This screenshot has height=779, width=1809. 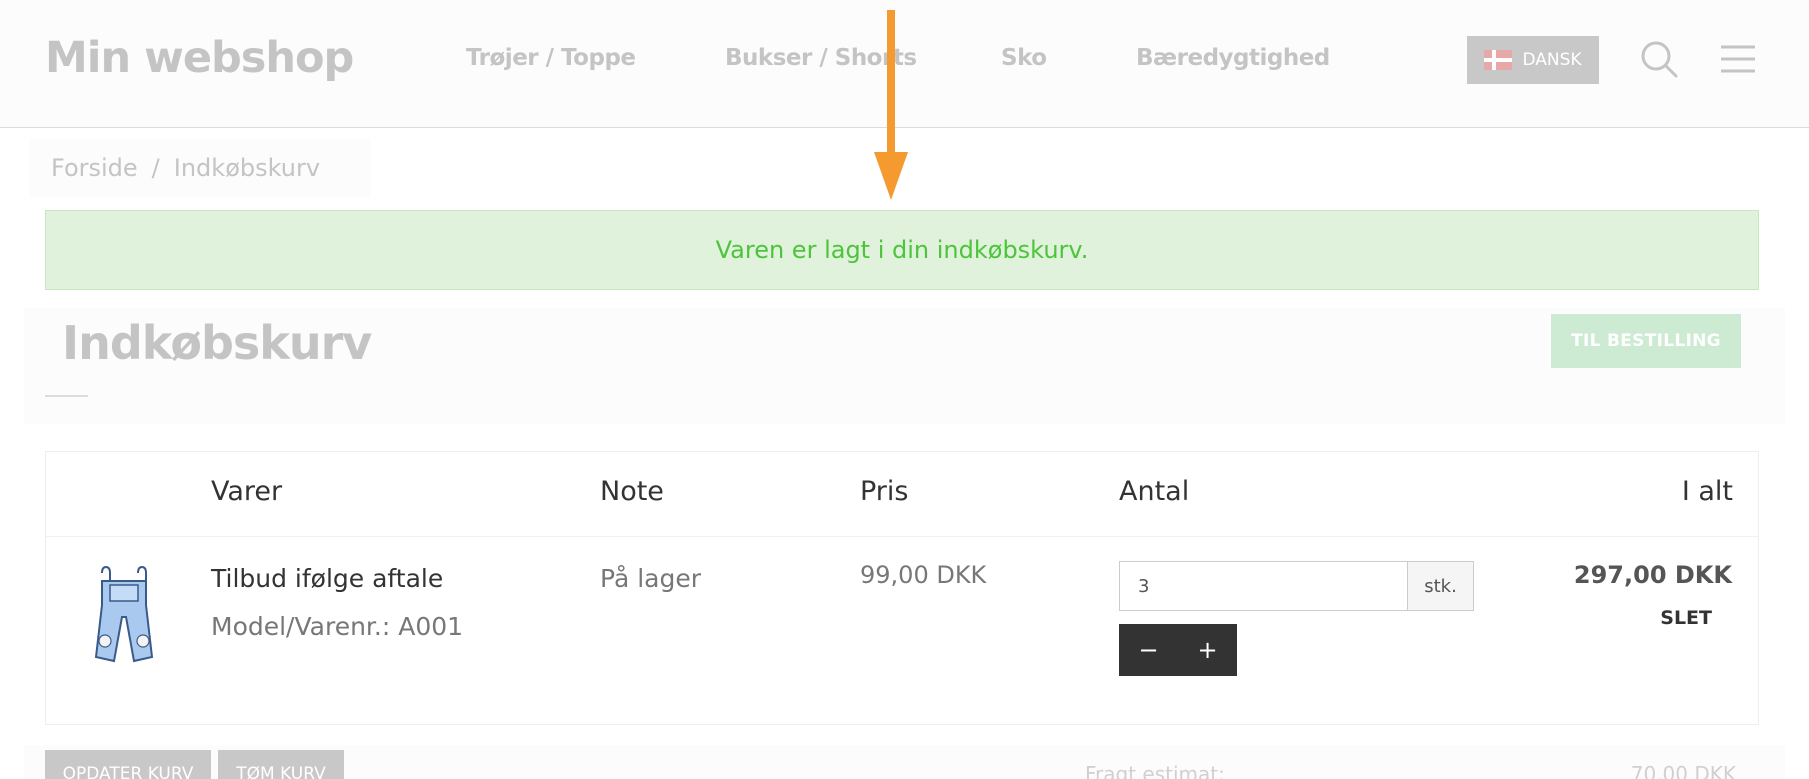 I want to click on product-model-number: Model/Varenr.: A001, so click(x=337, y=626).